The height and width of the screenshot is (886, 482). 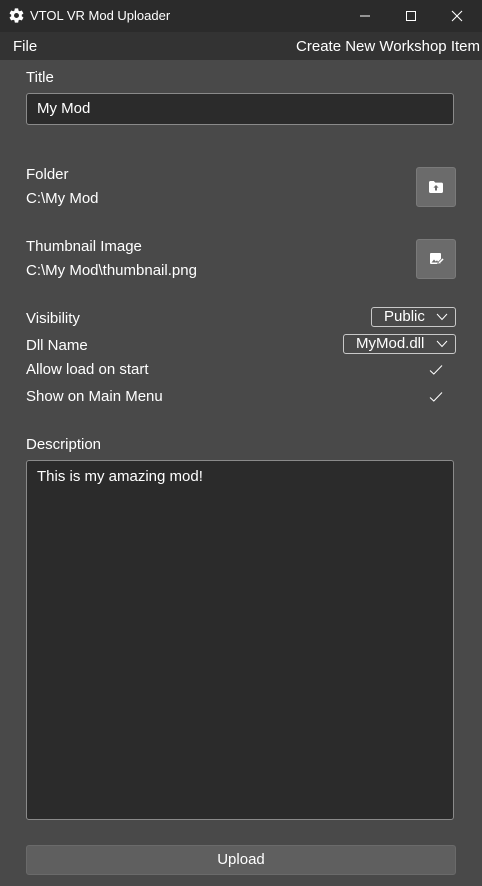 What do you see at coordinates (241, 860) in the screenshot?
I see `upload-button: Upload` at bounding box center [241, 860].